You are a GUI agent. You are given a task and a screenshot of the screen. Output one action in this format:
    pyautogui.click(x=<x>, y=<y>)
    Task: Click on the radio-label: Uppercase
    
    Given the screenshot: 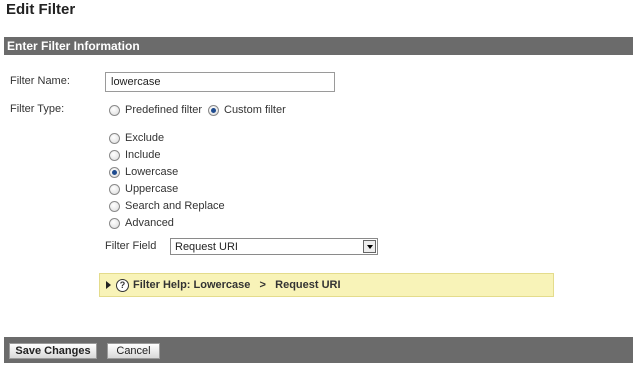 What is the action you would take?
    pyautogui.click(x=152, y=189)
    